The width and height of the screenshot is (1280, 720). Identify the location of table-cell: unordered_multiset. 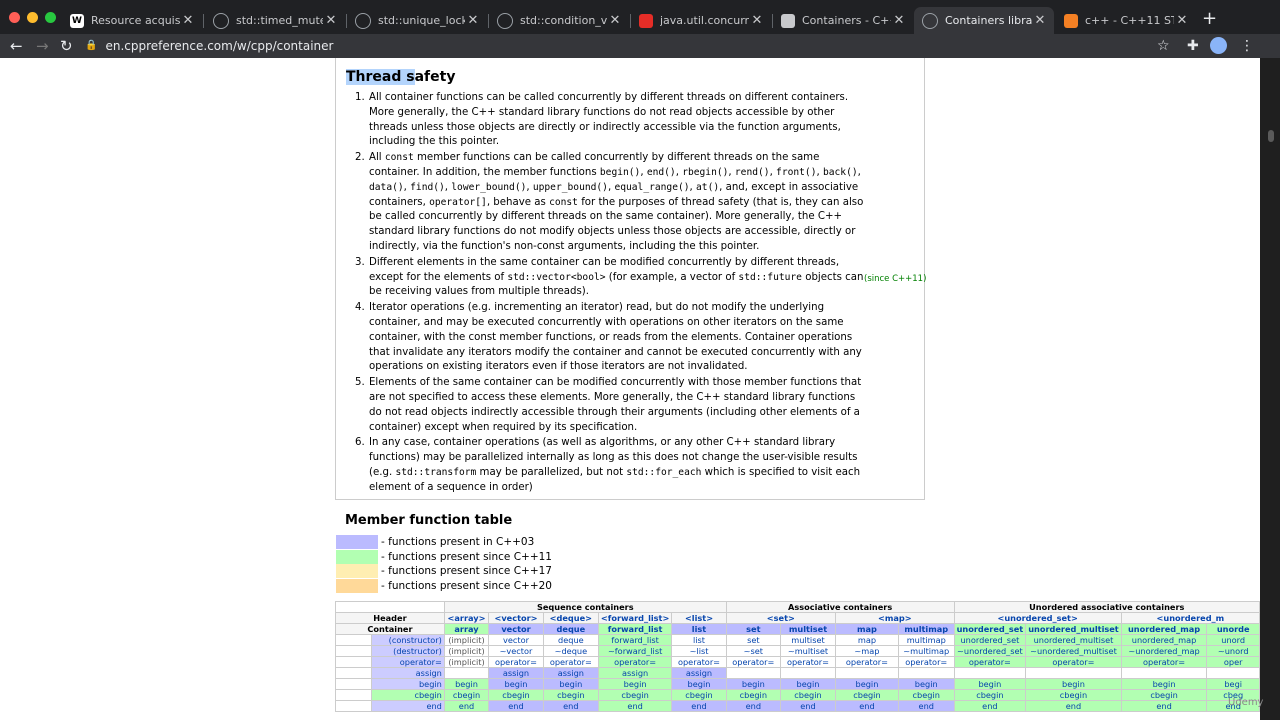
(1073, 640).